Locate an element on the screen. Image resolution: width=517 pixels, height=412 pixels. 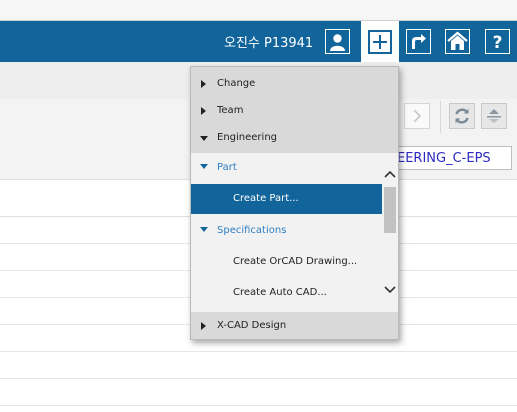
share-arrow-icon is located at coordinates (419, 41).